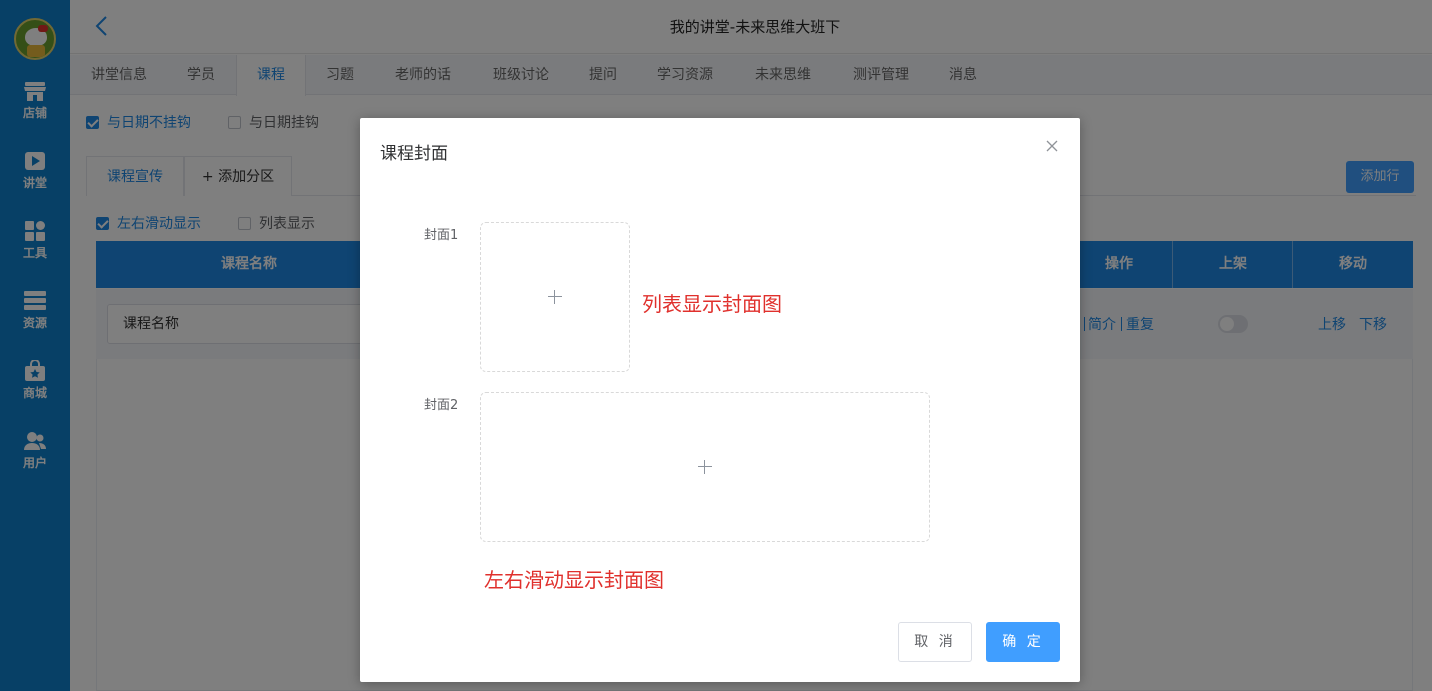  What do you see at coordinates (441, 405) in the screenshot?
I see `cover2-label: 封面2` at bounding box center [441, 405].